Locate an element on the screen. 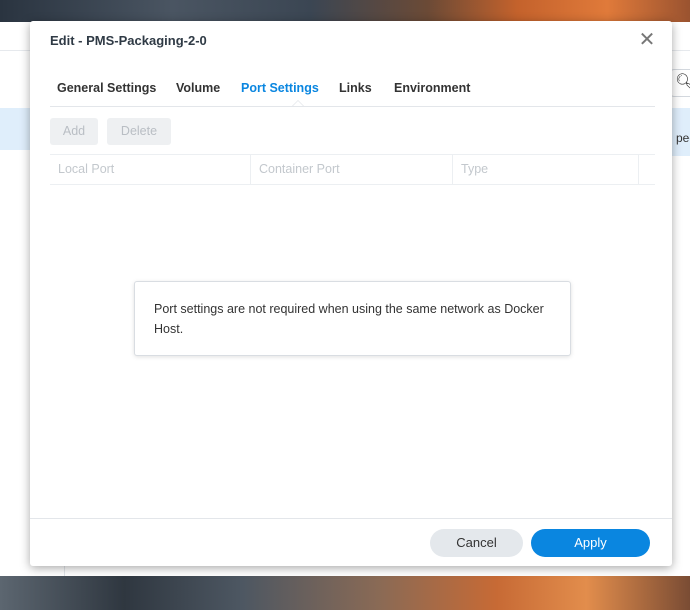  dialog-footer: Cancel Apply is located at coordinates (351, 542).